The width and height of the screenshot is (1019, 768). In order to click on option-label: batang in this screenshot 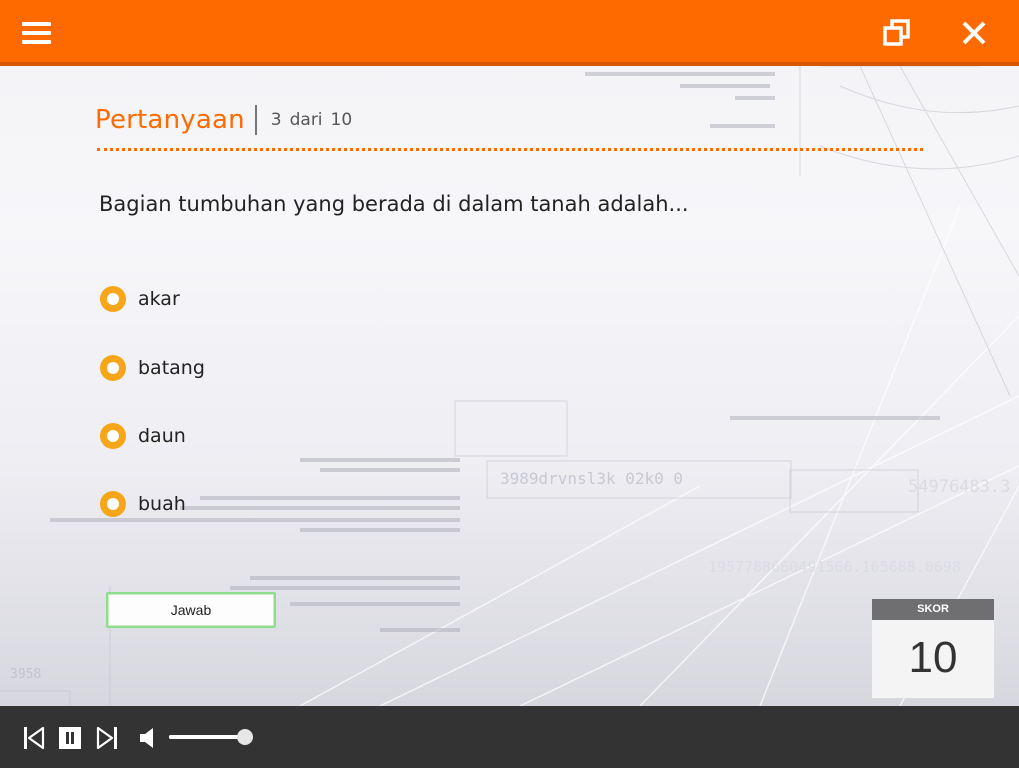, I will do `click(171, 368)`.